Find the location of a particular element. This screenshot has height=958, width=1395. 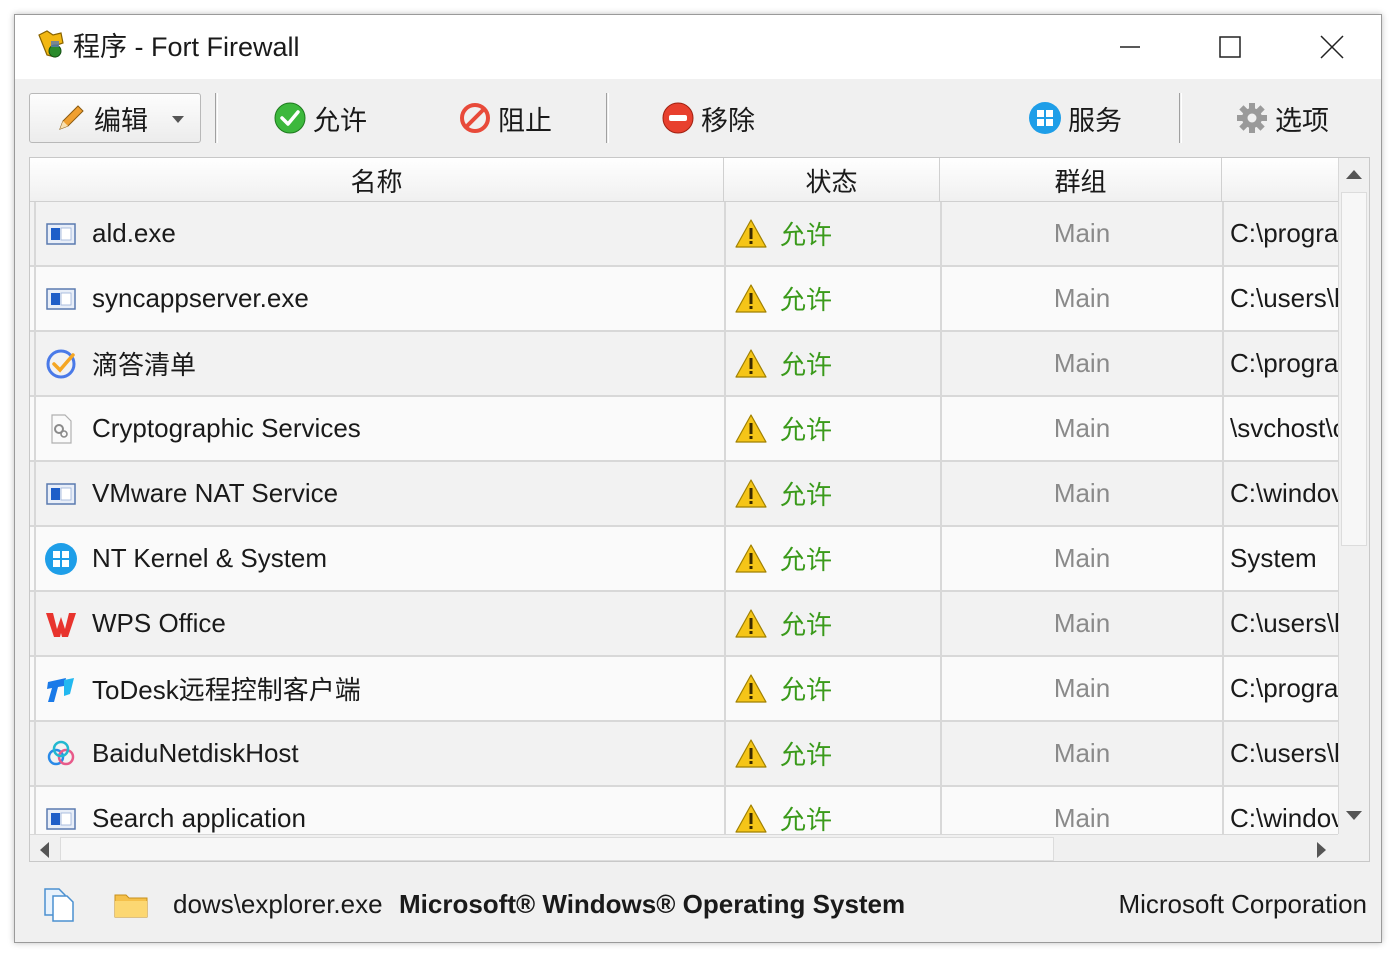

remove-button: 移除 is located at coordinates (708, 118).